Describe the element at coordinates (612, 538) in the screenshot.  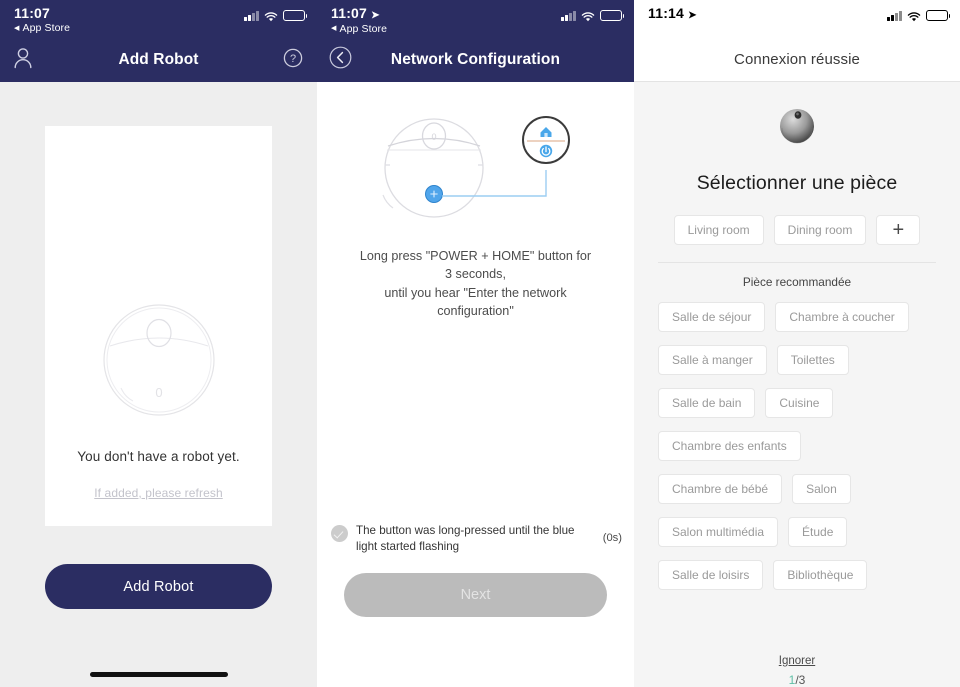
I see `countdown-seconds: (0s)` at that location.